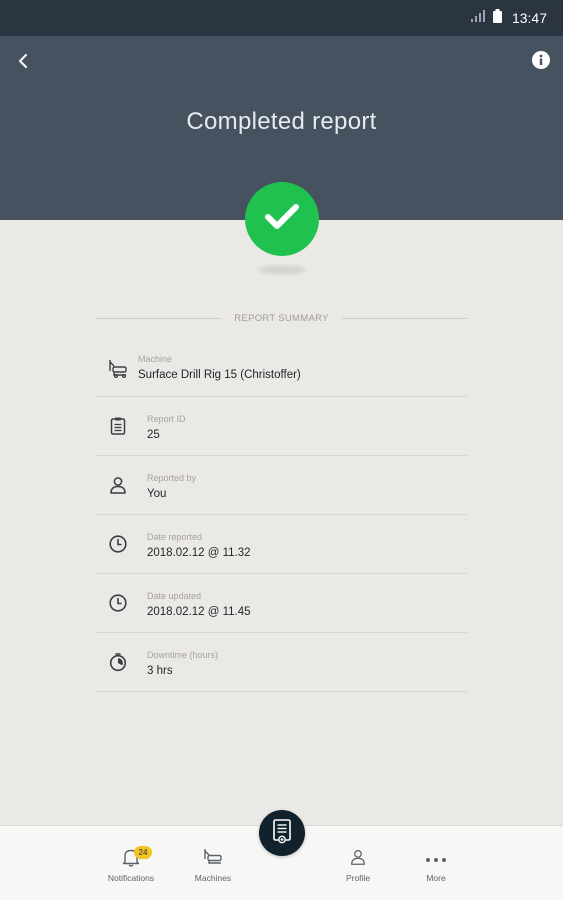 The height and width of the screenshot is (900, 563). I want to click on info-icon, so click(541, 62).